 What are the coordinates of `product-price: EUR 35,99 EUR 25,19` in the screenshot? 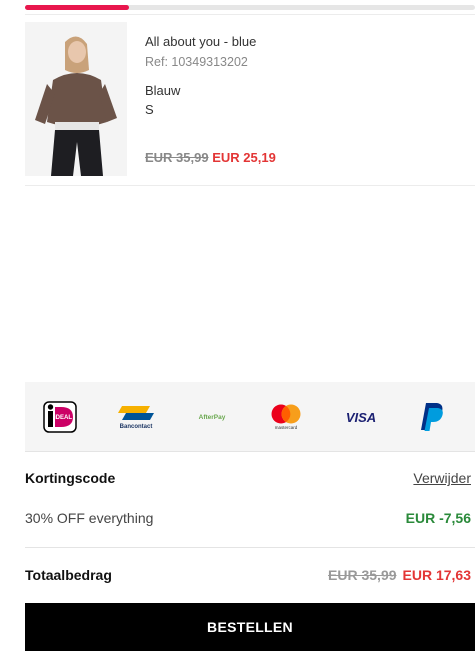 It's located at (210, 157).